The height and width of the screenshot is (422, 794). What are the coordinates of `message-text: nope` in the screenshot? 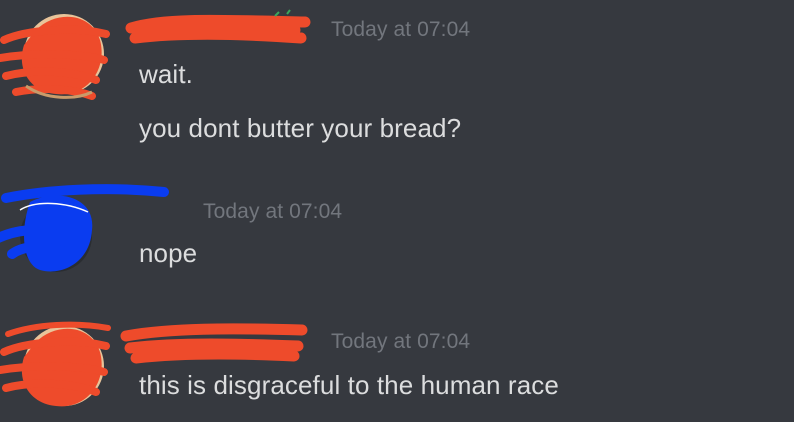 It's located at (168, 253).